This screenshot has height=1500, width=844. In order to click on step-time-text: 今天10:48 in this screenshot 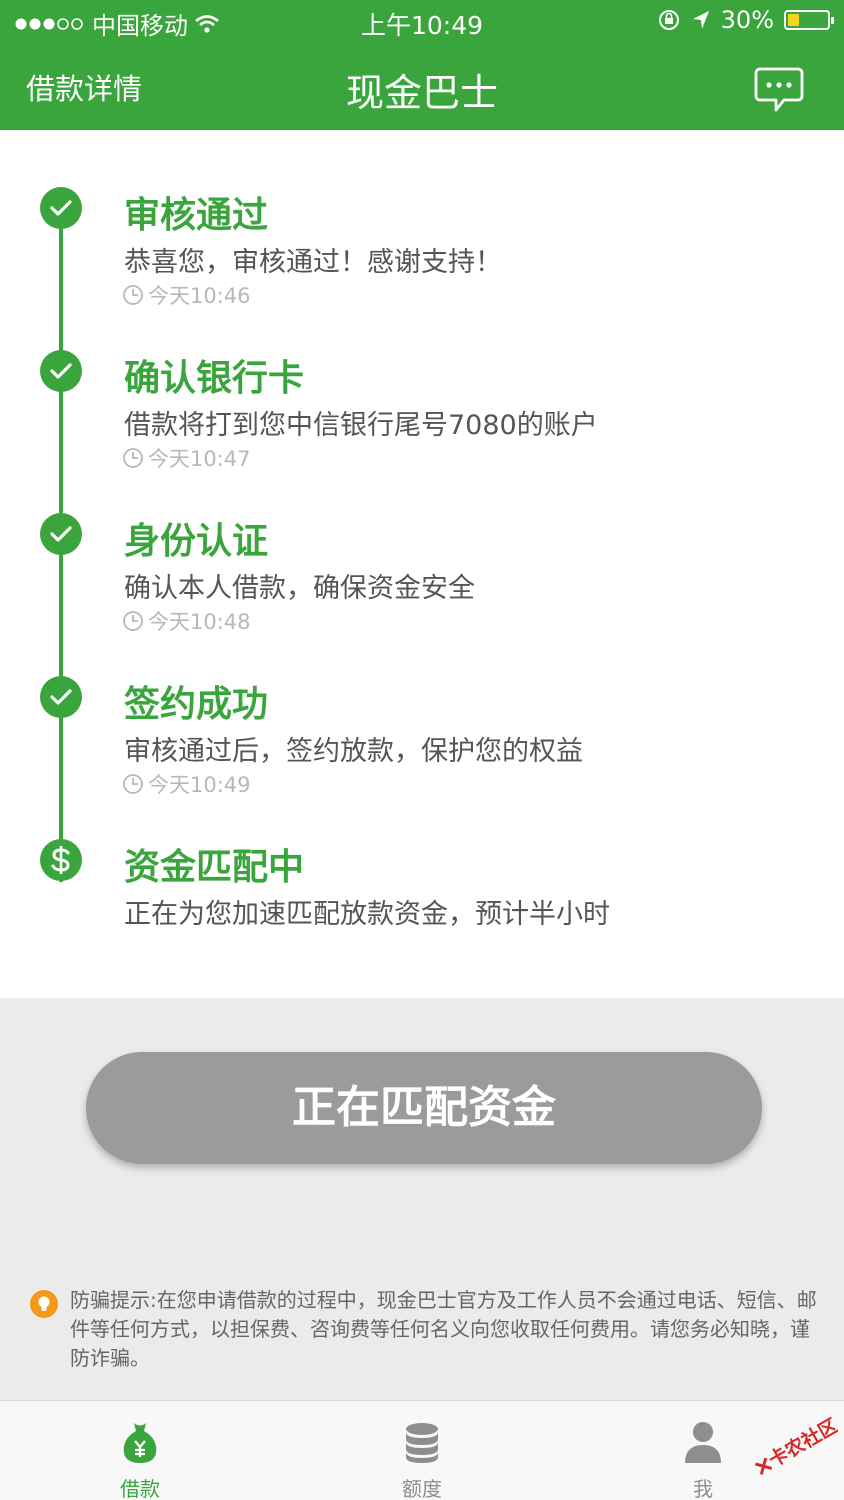, I will do `click(199, 622)`.